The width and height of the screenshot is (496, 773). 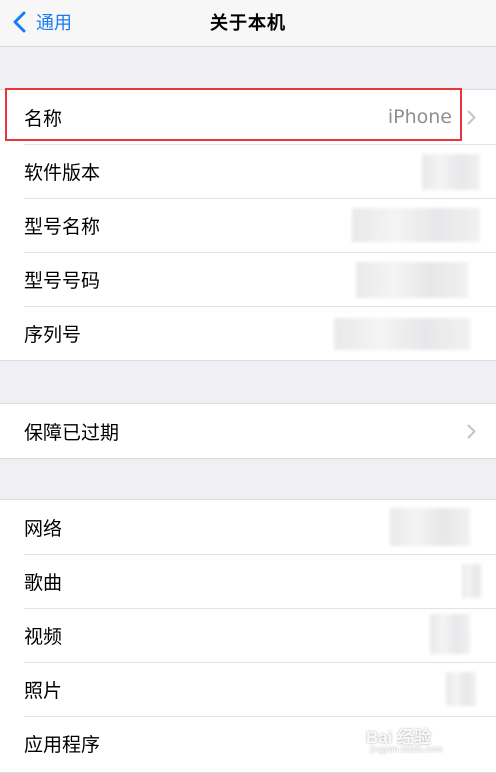 I want to click on row-label: 照片, so click(x=43, y=690).